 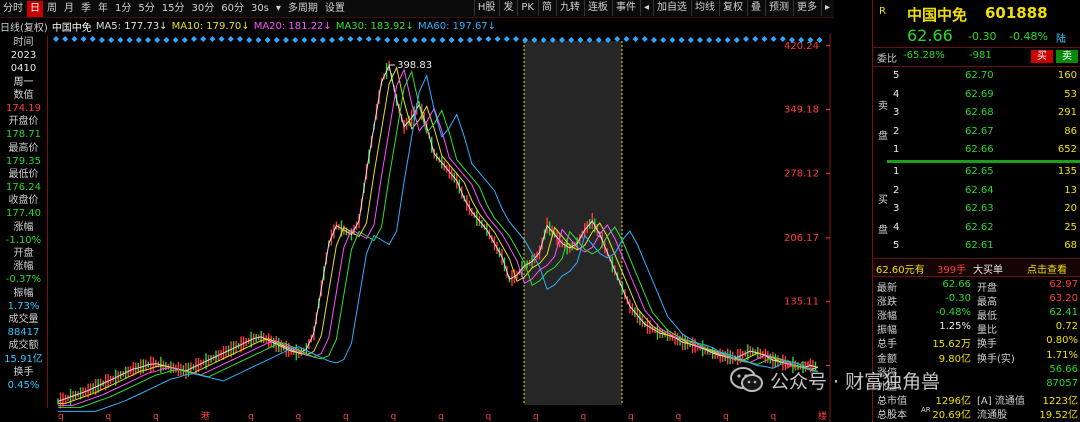 I want to click on big-order-qty: 399手, so click(x=952, y=270).